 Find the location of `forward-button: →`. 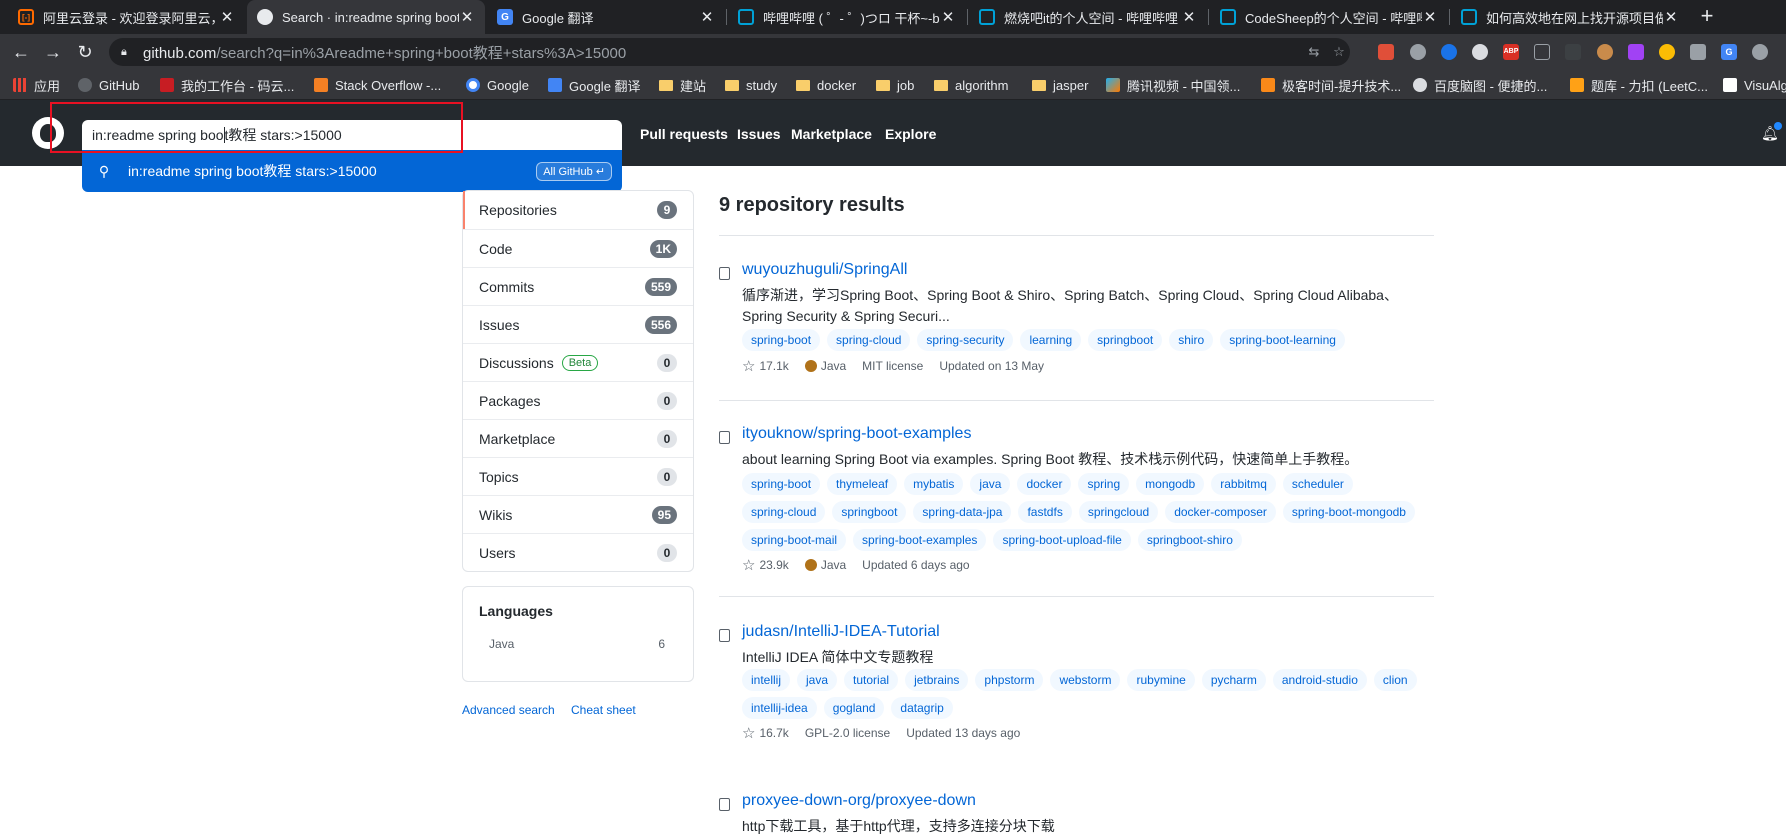

forward-button: → is located at coordinates (53, 52).